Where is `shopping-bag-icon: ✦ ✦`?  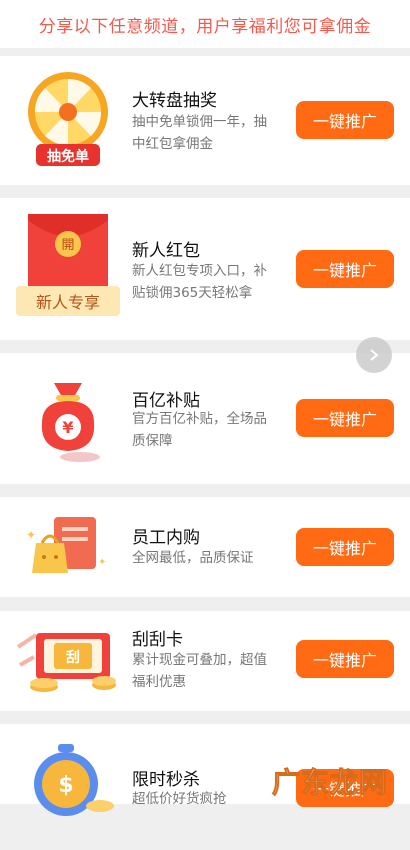
shopping-bag-icon: ✦ ✦ is located at coordinates (66, 545).